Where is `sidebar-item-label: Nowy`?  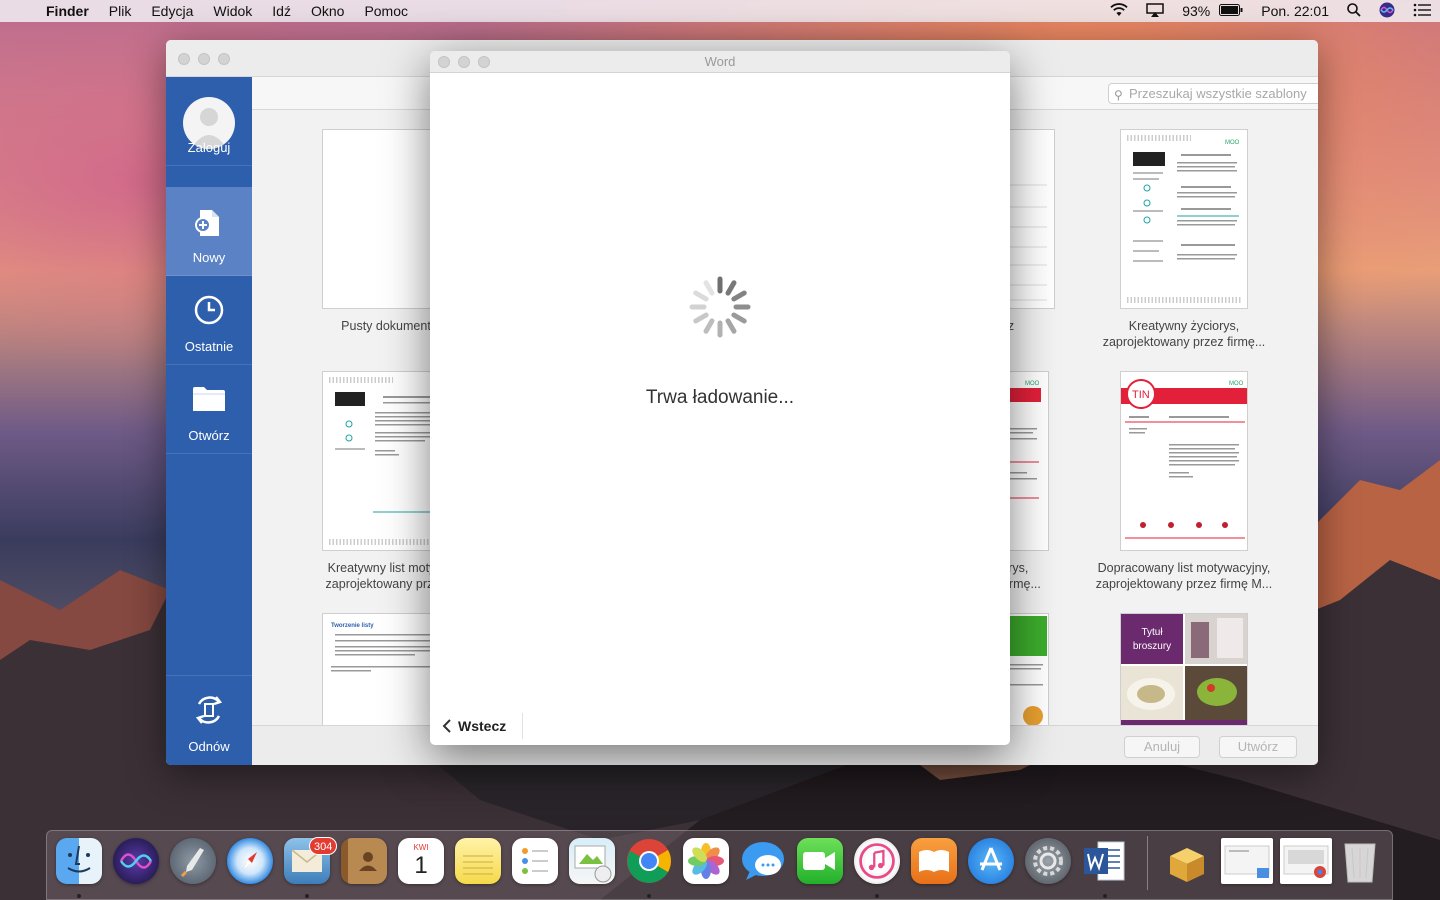 sidebar-item-label: Nowy is located at coordinates (209, 257).